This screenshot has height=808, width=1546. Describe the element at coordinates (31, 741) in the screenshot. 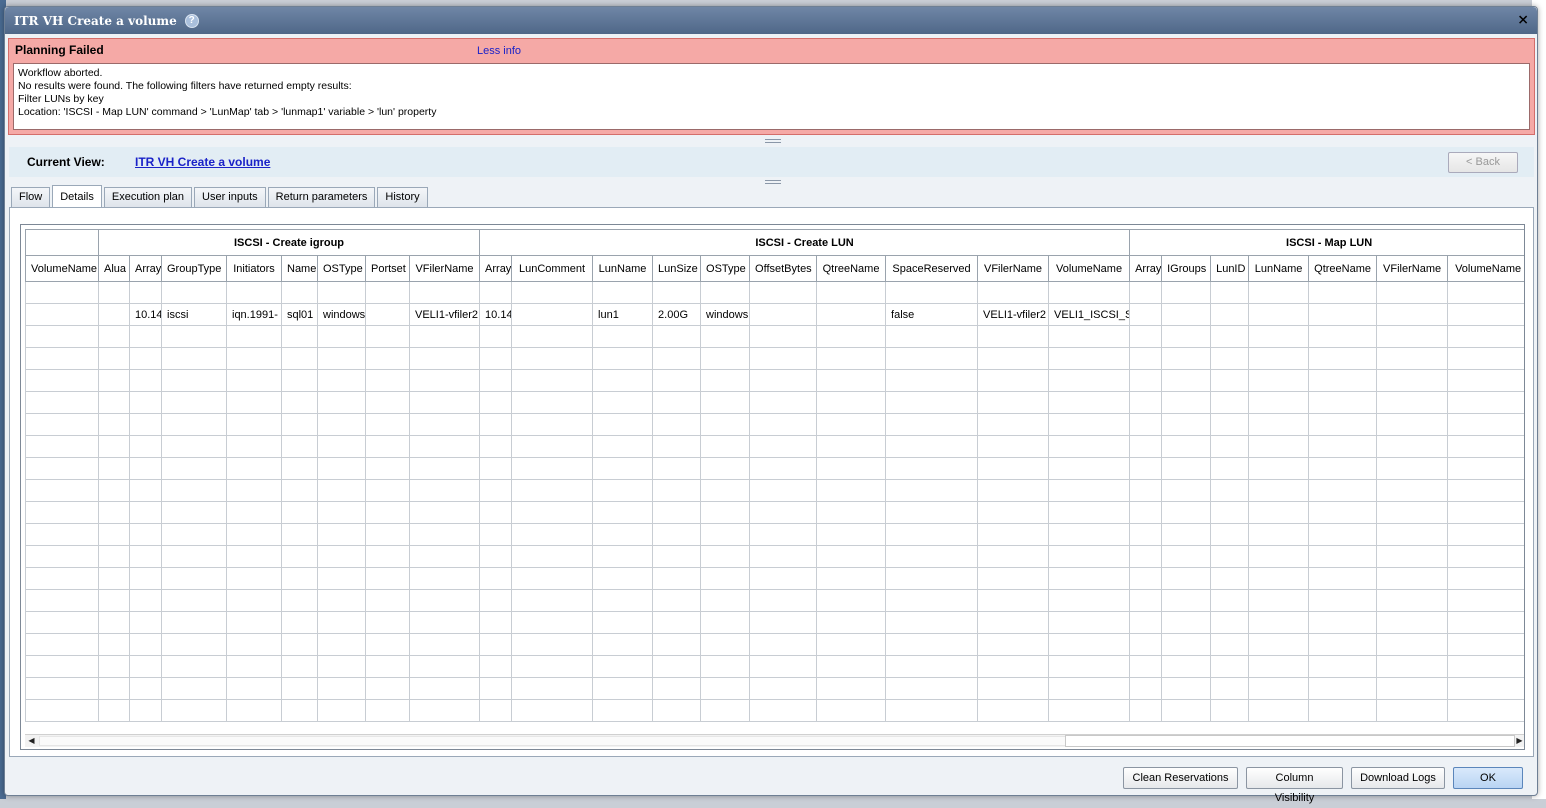

I see `scroll-left-icon: ◀` at that location.